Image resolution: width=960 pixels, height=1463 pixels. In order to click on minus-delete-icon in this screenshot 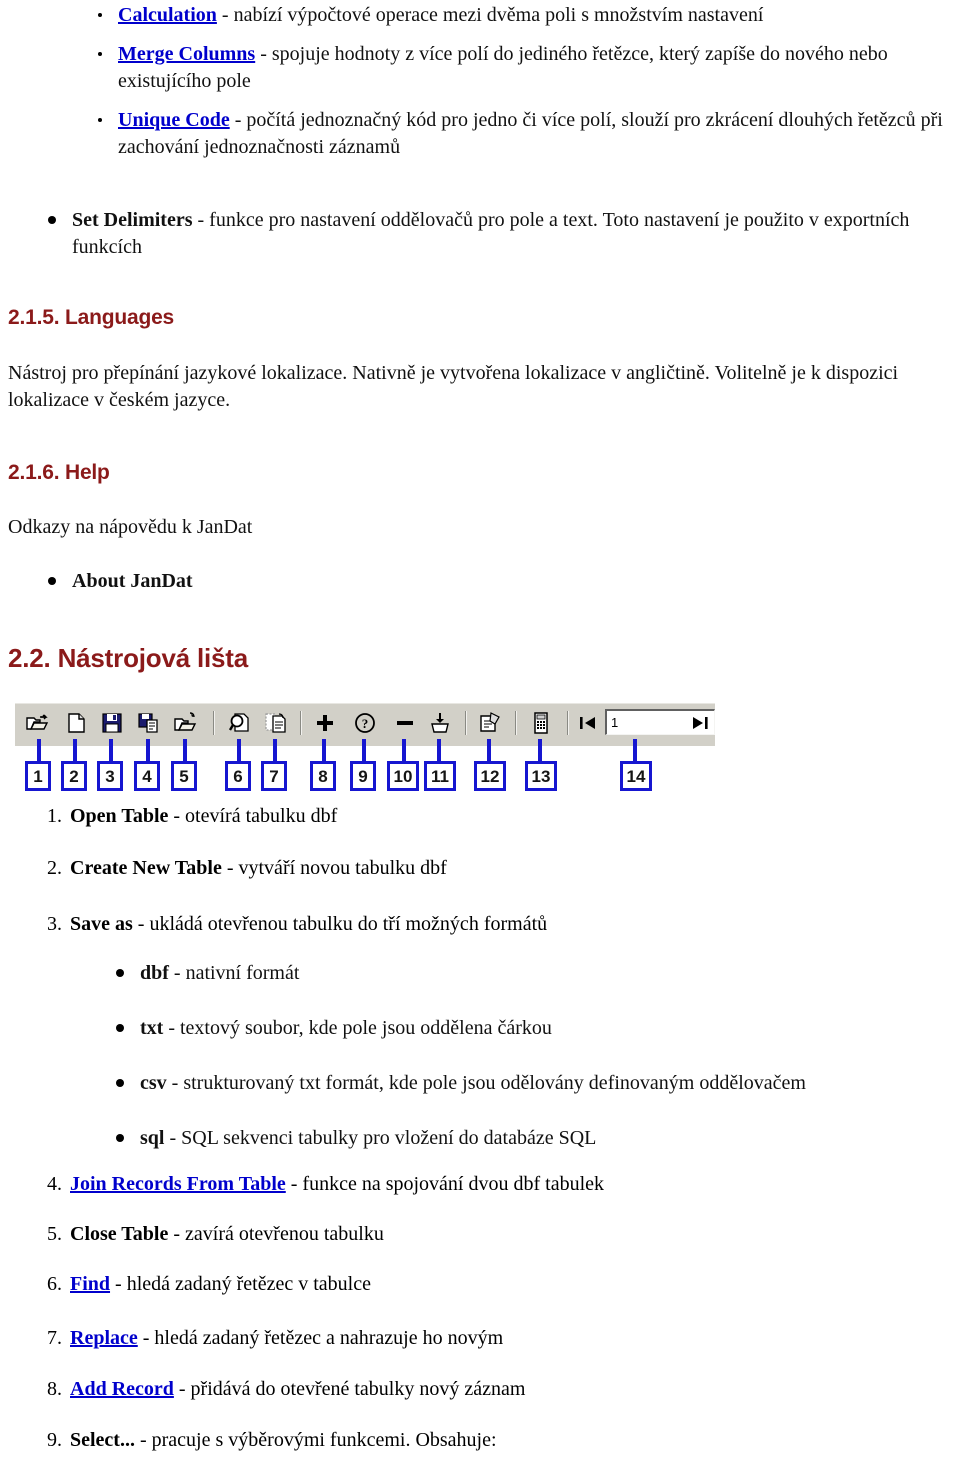, I will do `click(405, 723)`.